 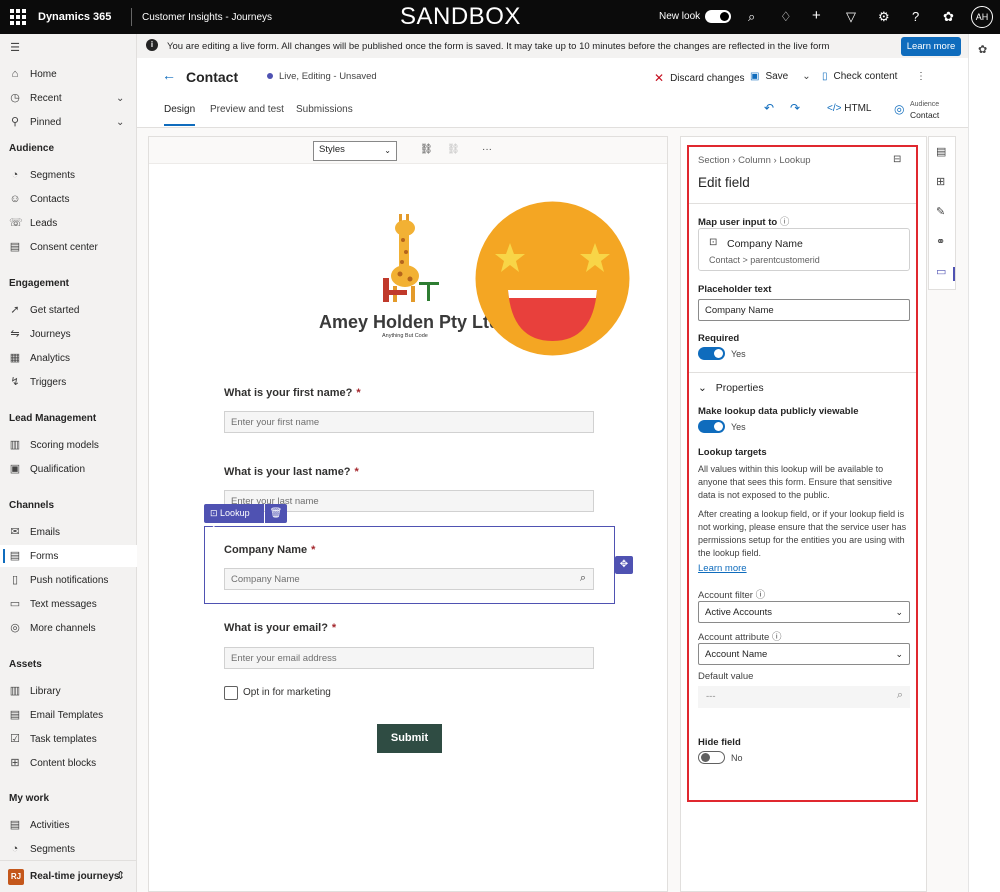 What do you see at coordinates (931, 46) in the screenshot?
I see `learn-more-button: Learn more` at bounding box center [931, 46].